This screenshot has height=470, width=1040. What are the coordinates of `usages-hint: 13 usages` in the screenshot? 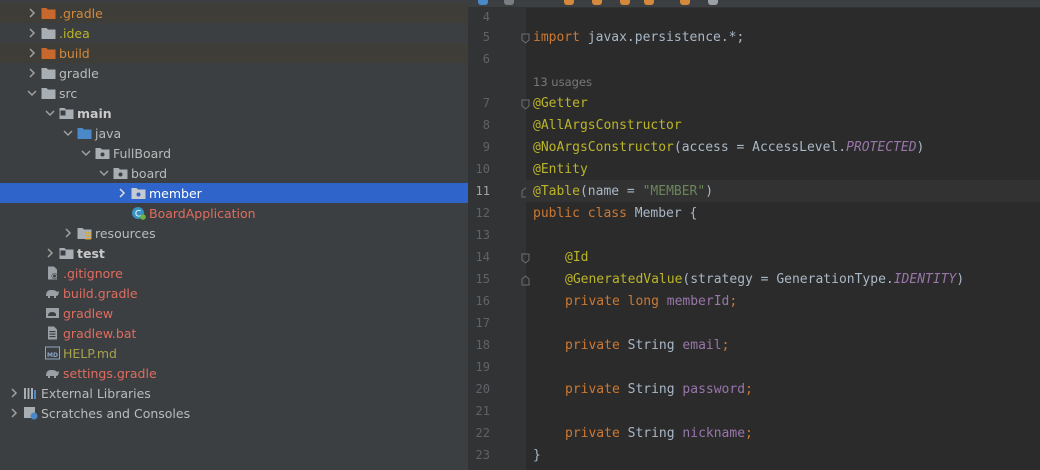 It's located at (562, 82).